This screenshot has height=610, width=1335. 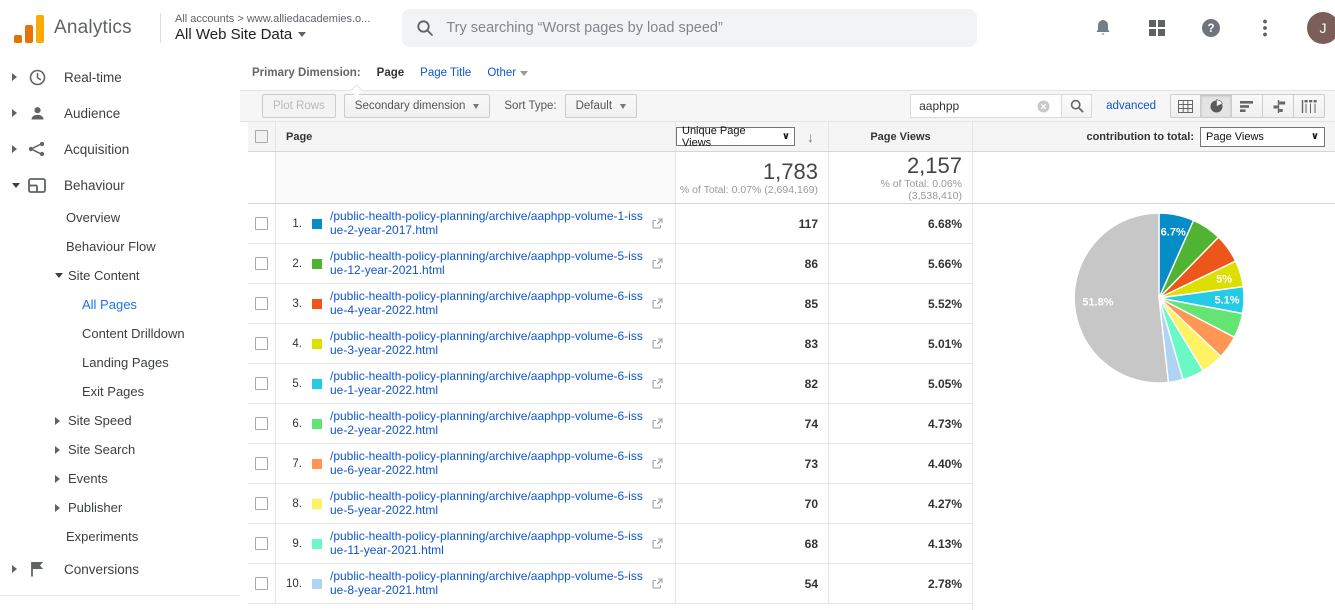 I want to click on pie-slice-label: 51.8%, so click(x=1097, y=302).